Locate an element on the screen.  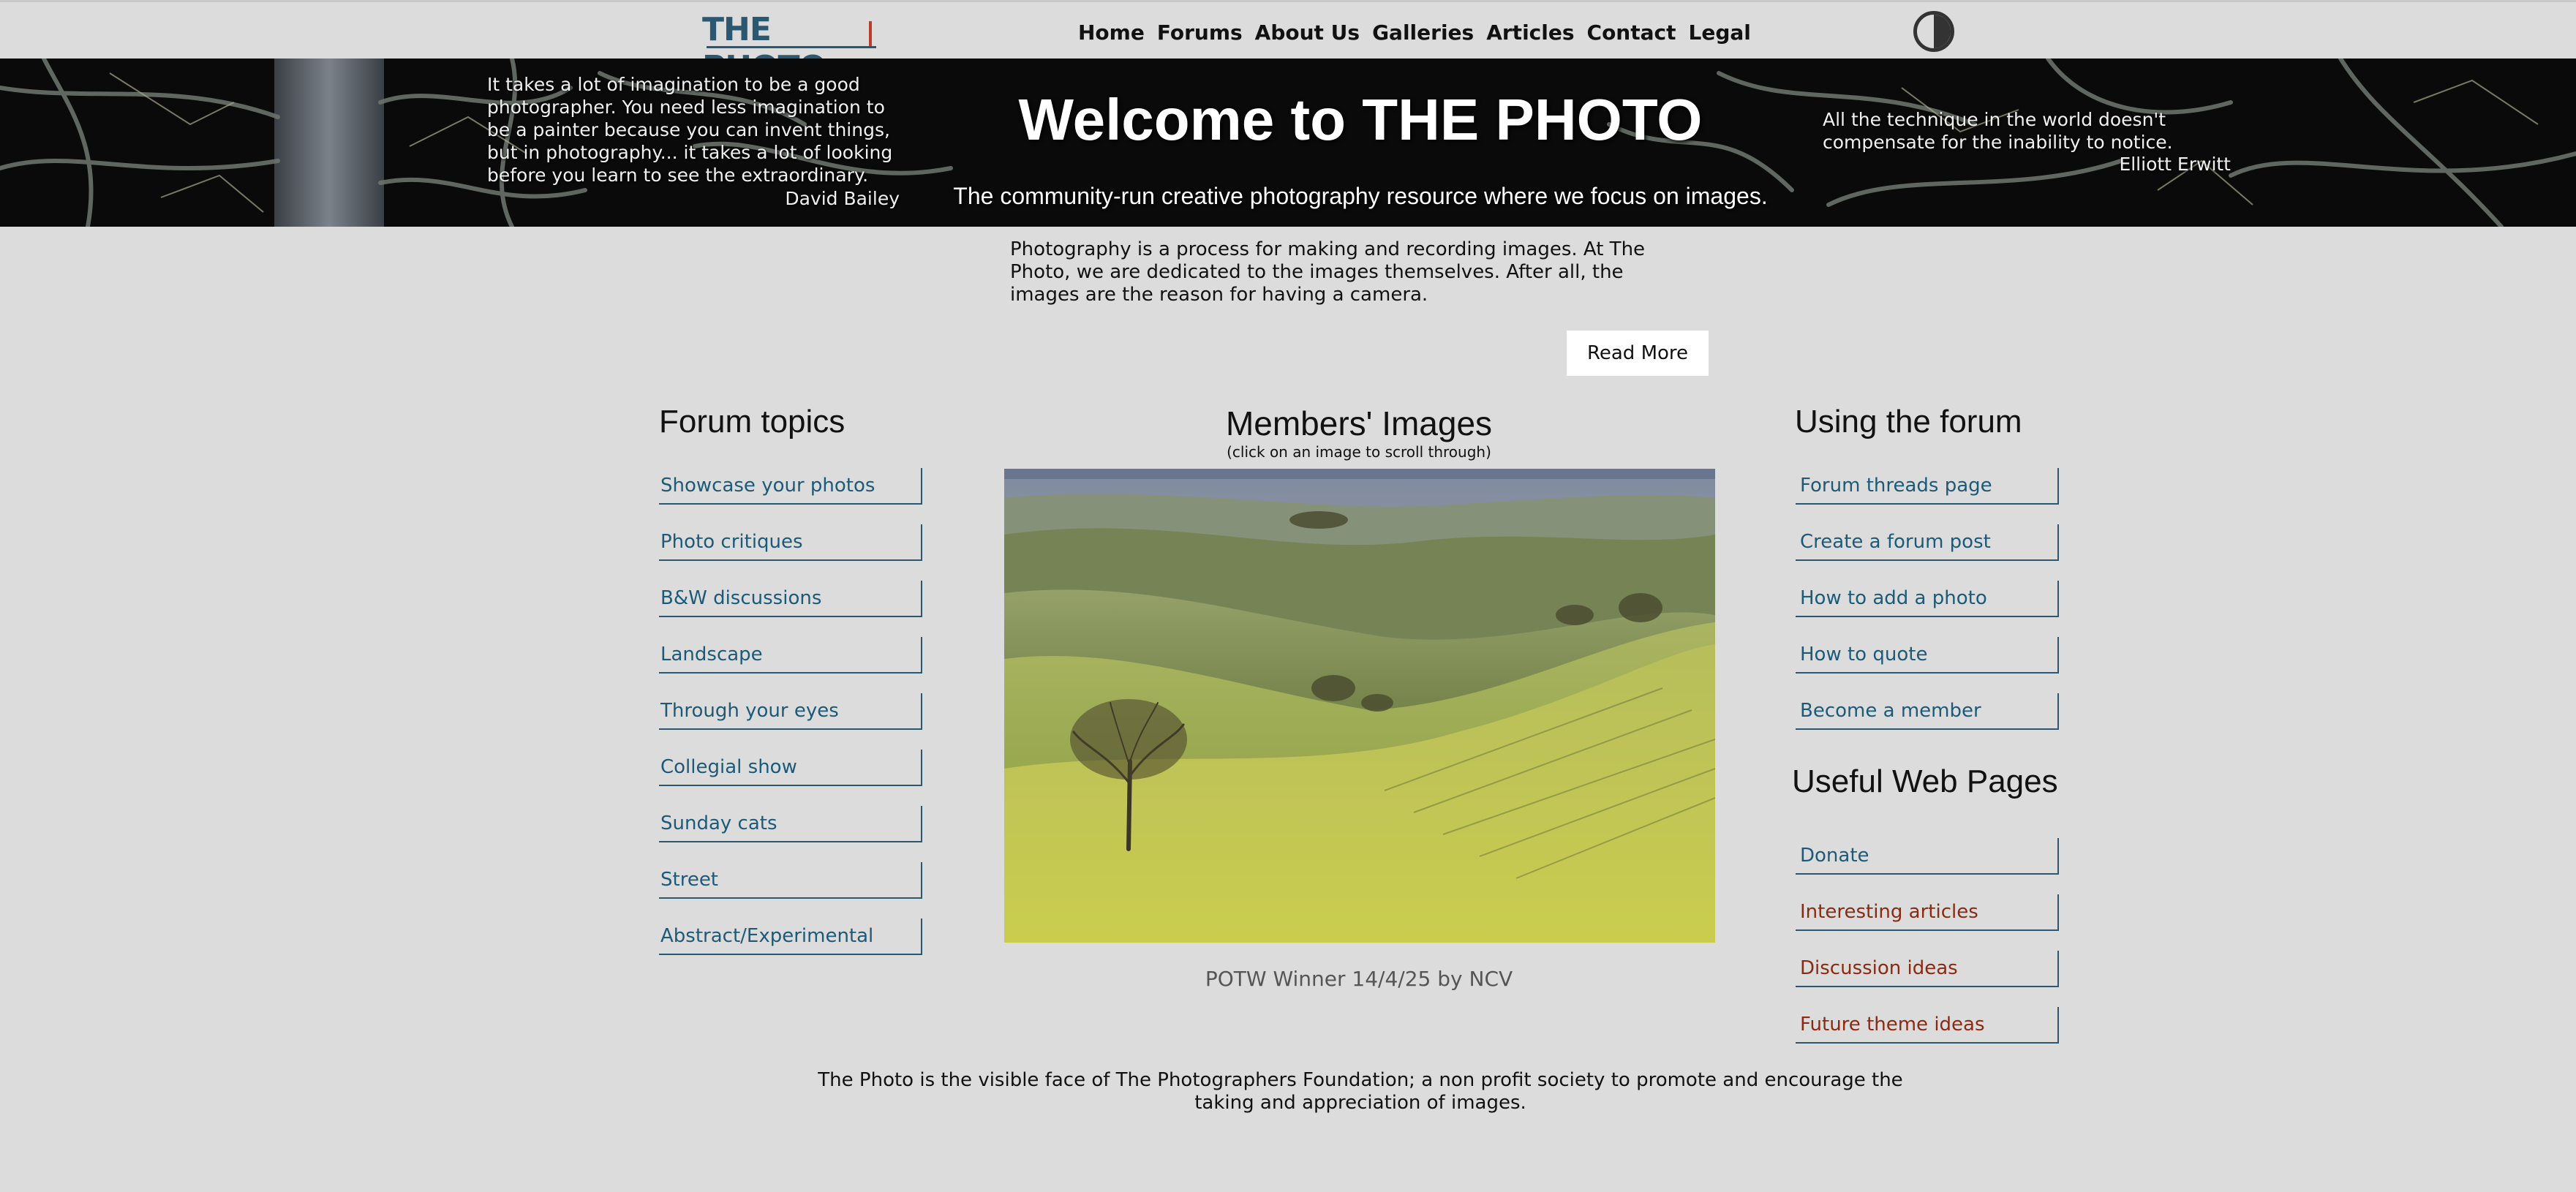
link-interesting-articles: Interesting articles is located at coordinates (1927, 912).